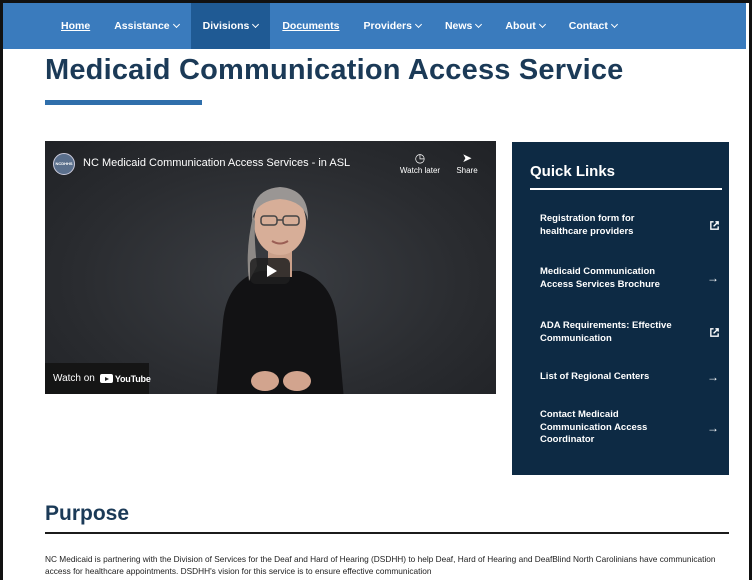 This screenshot has width=752, height=580. What do you see at coordinates (226, 26) in the screenshot?
I see `nav-label: Divisions` at bounding box center [226, 26].